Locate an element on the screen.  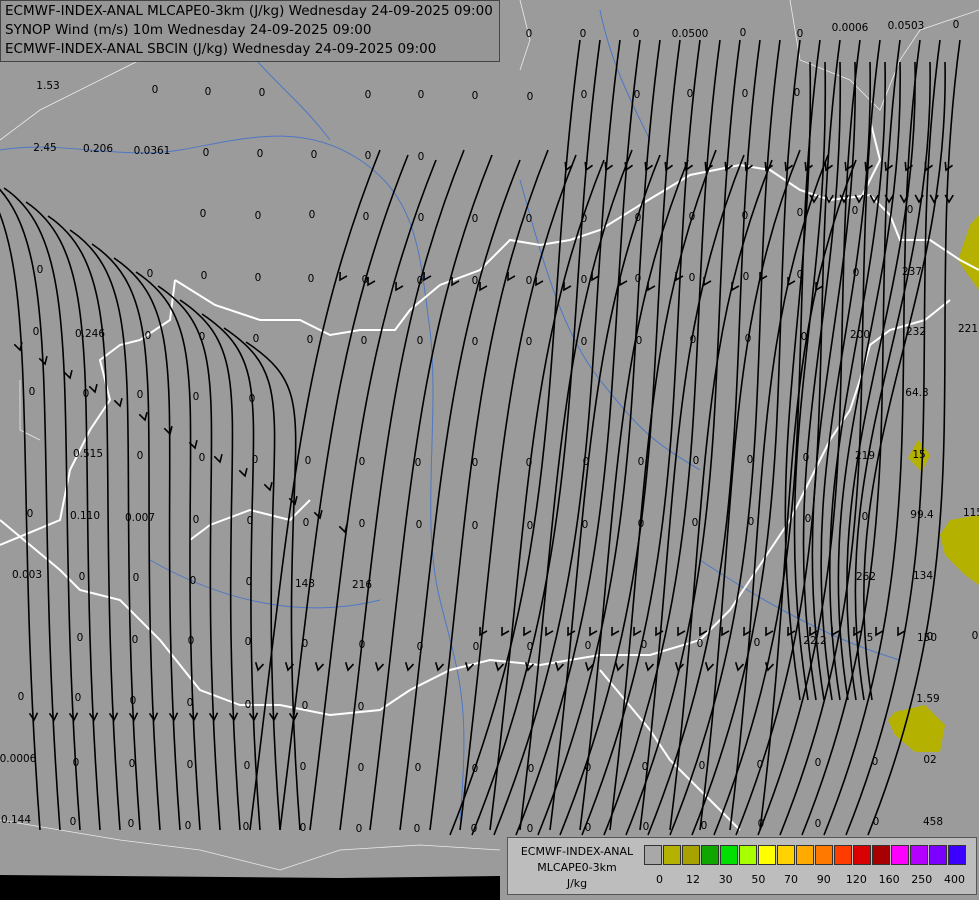
map-value-label: 458 is located at coordinates (933, 822).